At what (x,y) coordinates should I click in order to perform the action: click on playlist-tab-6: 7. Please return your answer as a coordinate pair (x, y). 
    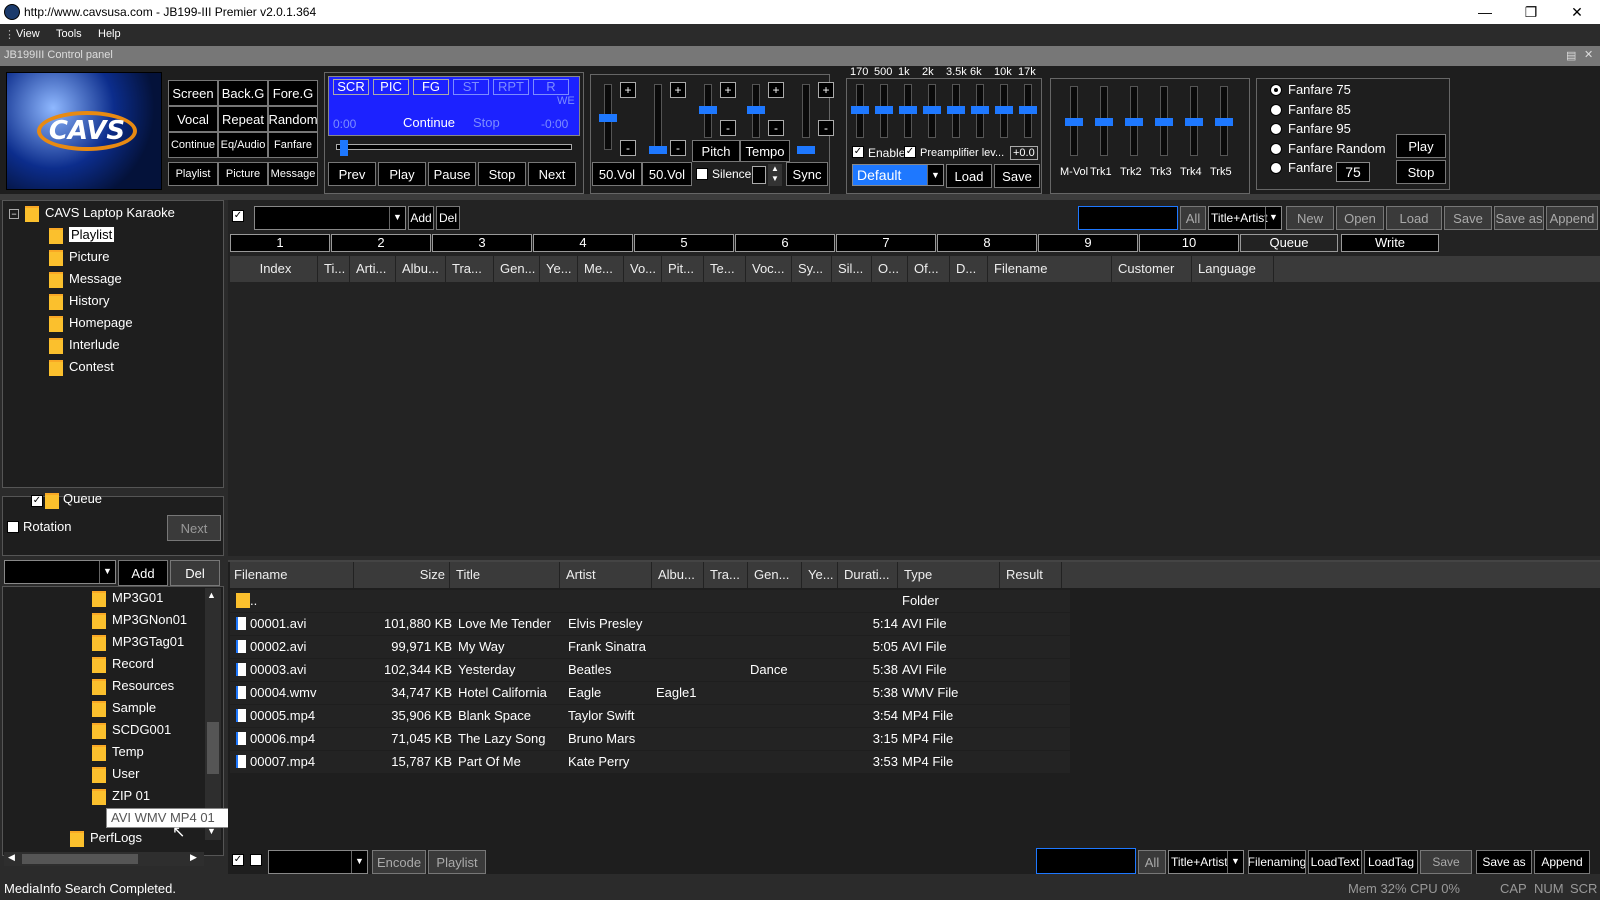
    Looking at the image, I should click on (886, 243).